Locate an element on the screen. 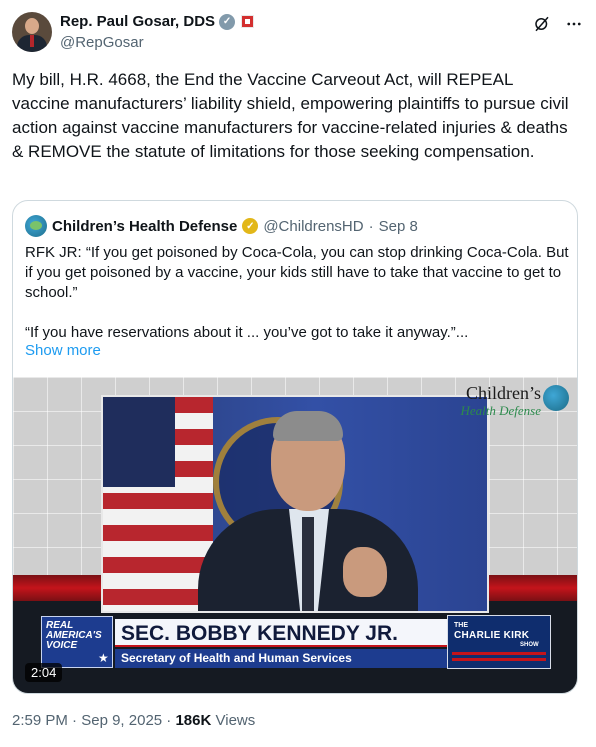  show-logo-main: CHARLIE KIRK is located at coordinates (492, 635).